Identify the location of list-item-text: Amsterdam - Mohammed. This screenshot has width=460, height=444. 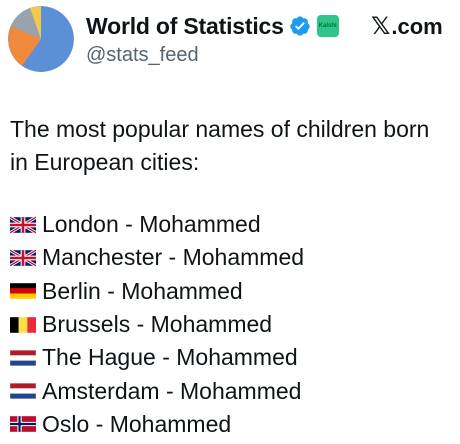
(172, 390).